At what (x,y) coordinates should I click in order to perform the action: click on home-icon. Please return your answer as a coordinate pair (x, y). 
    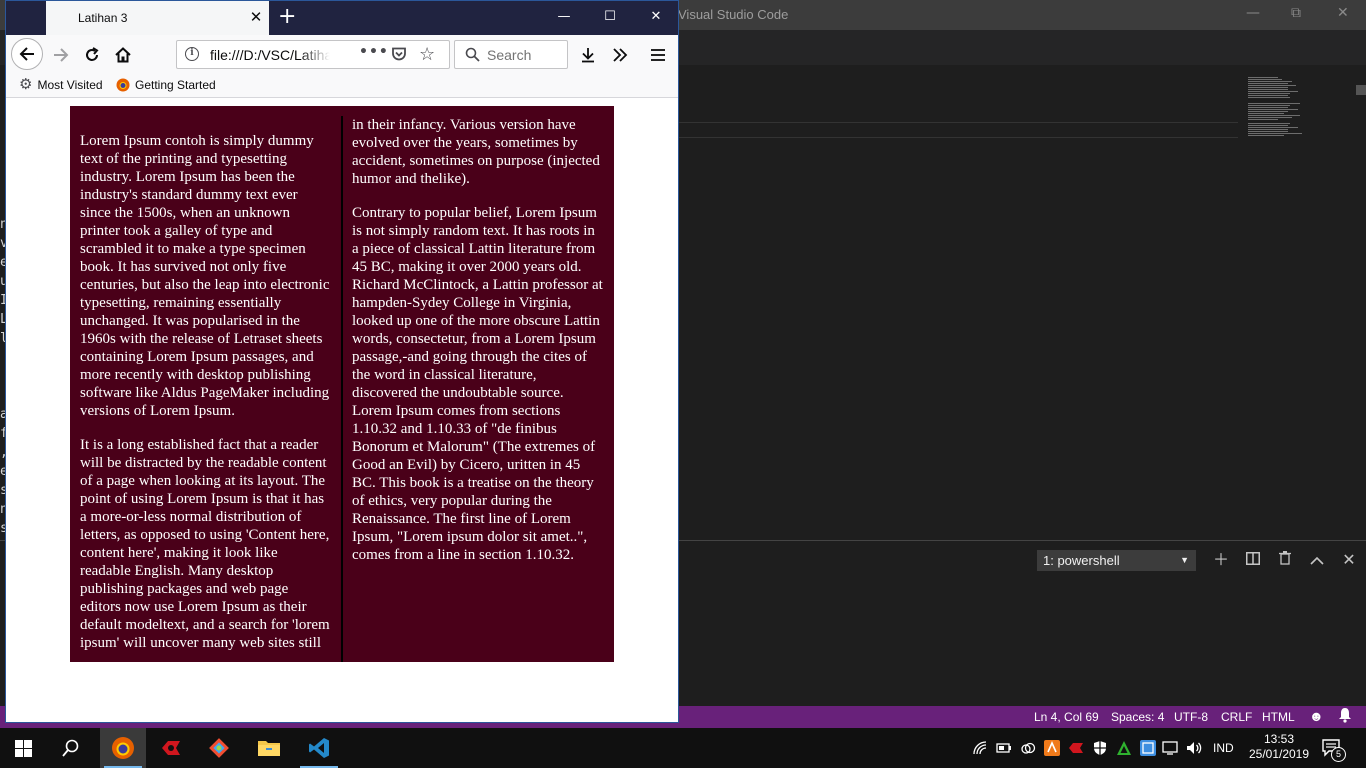
    Looking at the image, I should click on (123, 55).